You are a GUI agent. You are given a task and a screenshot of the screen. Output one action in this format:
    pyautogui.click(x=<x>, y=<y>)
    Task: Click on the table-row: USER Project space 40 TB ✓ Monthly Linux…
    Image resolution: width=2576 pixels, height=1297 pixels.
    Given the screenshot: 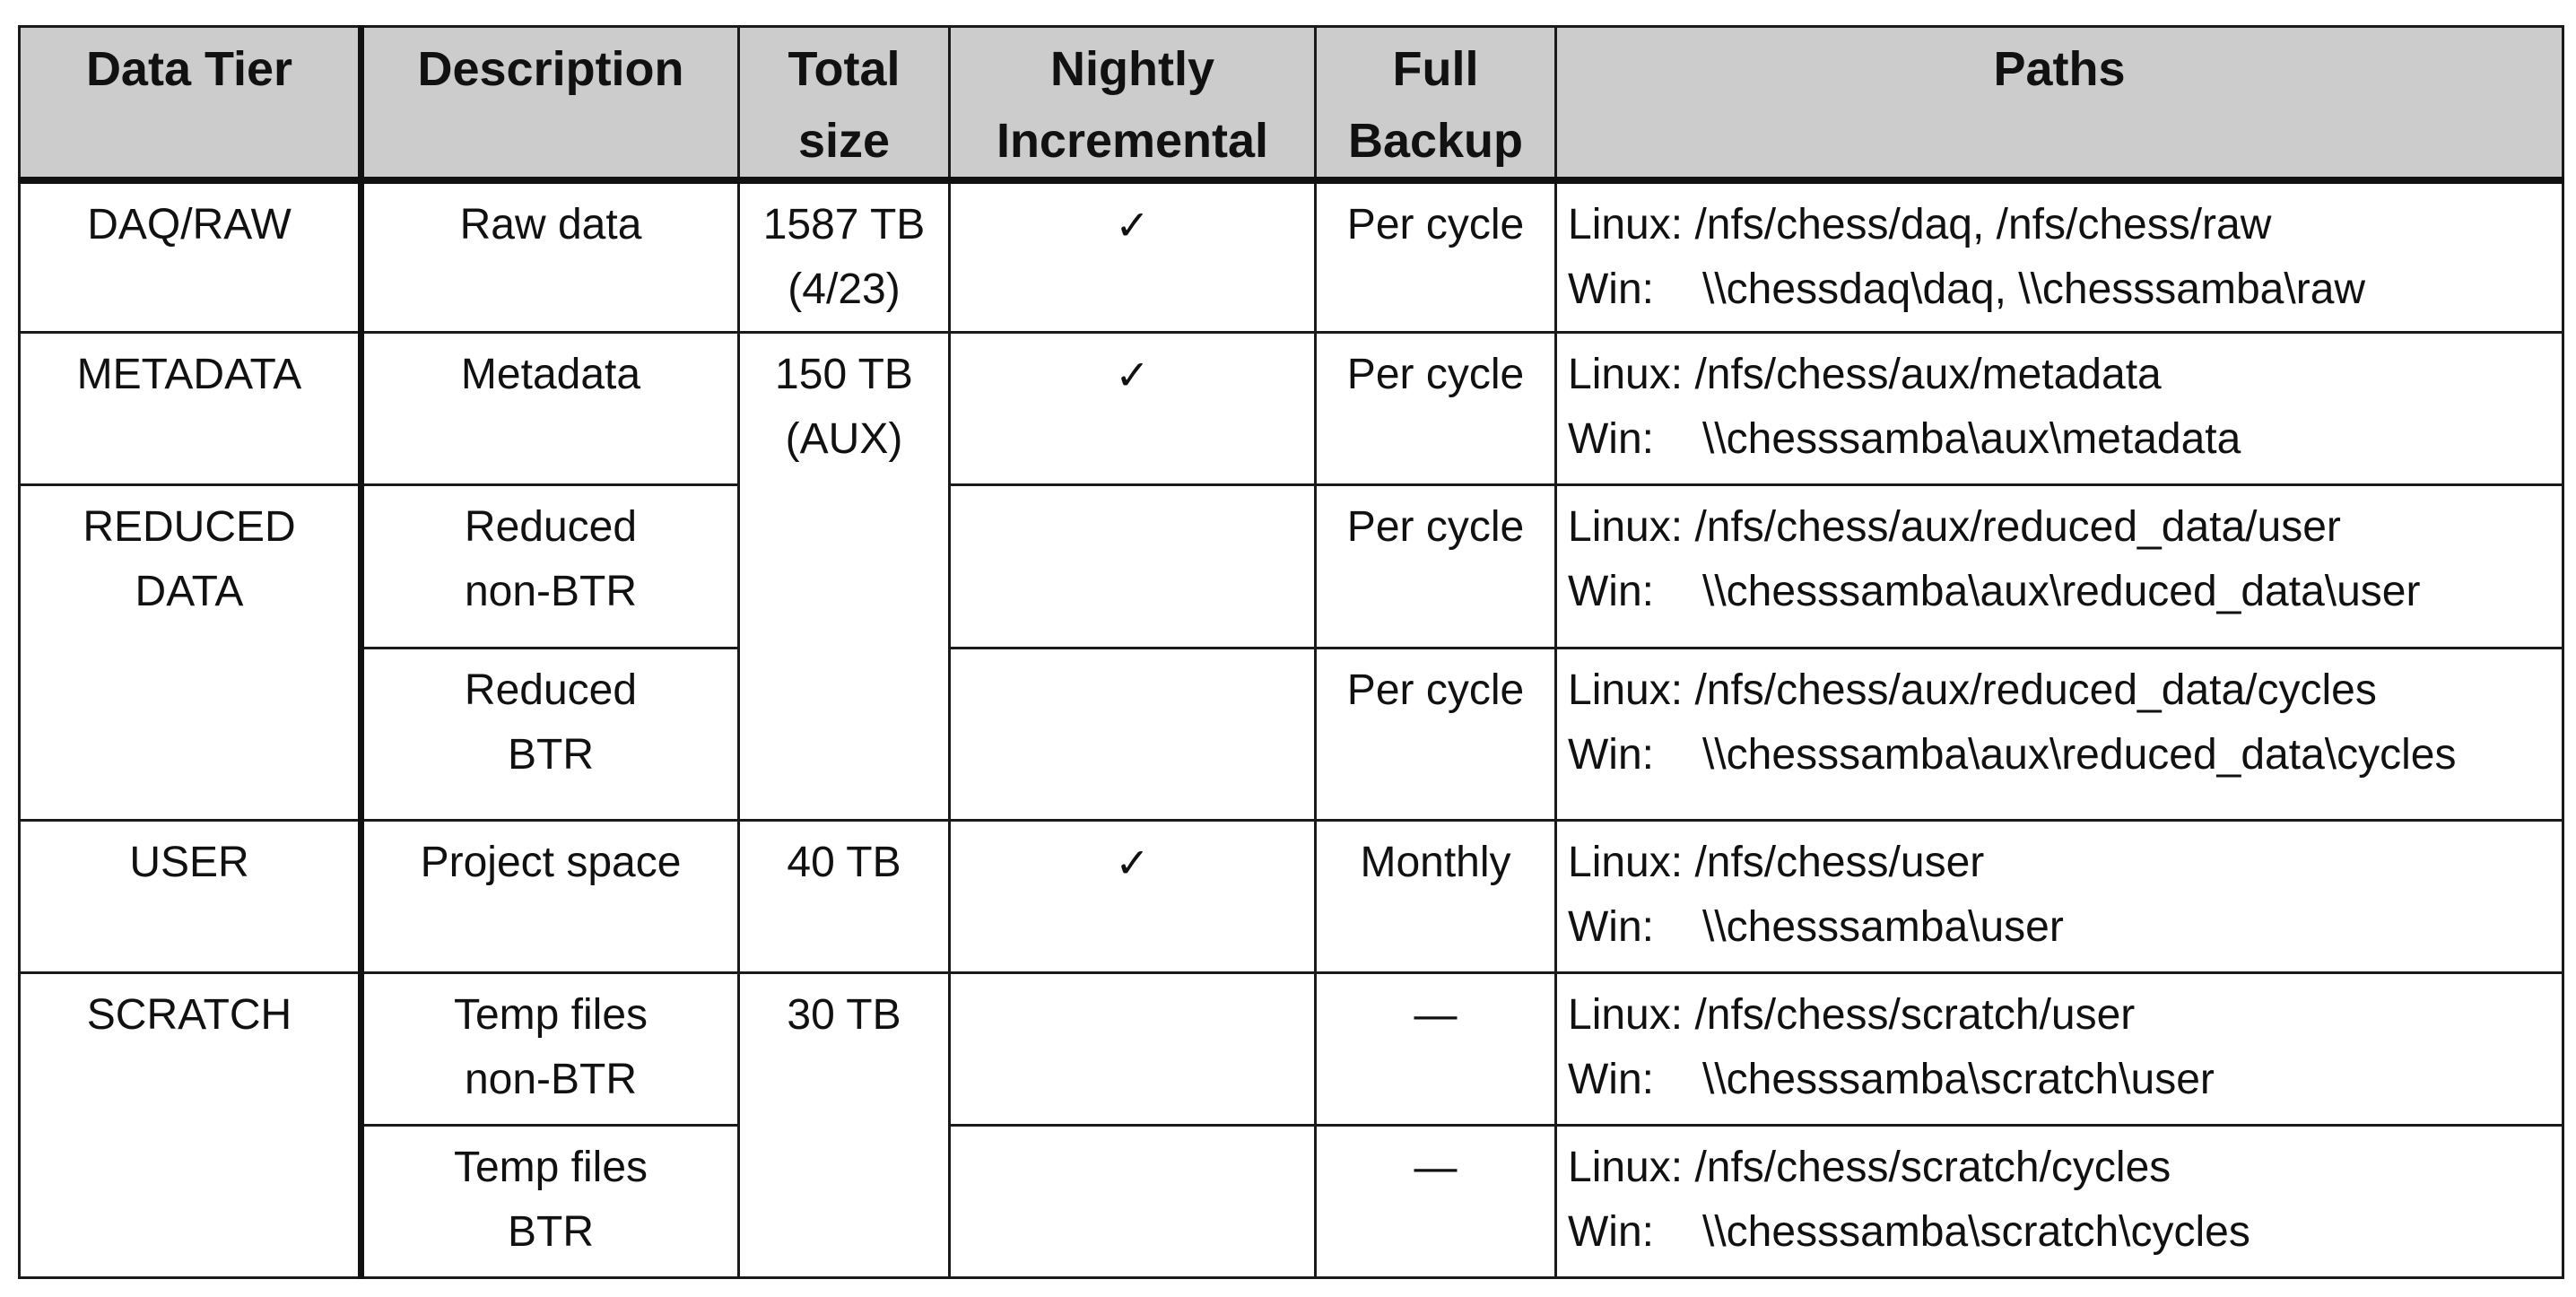 What is the action you would take?
    pyautogui.click(x=1291, y=897)
    